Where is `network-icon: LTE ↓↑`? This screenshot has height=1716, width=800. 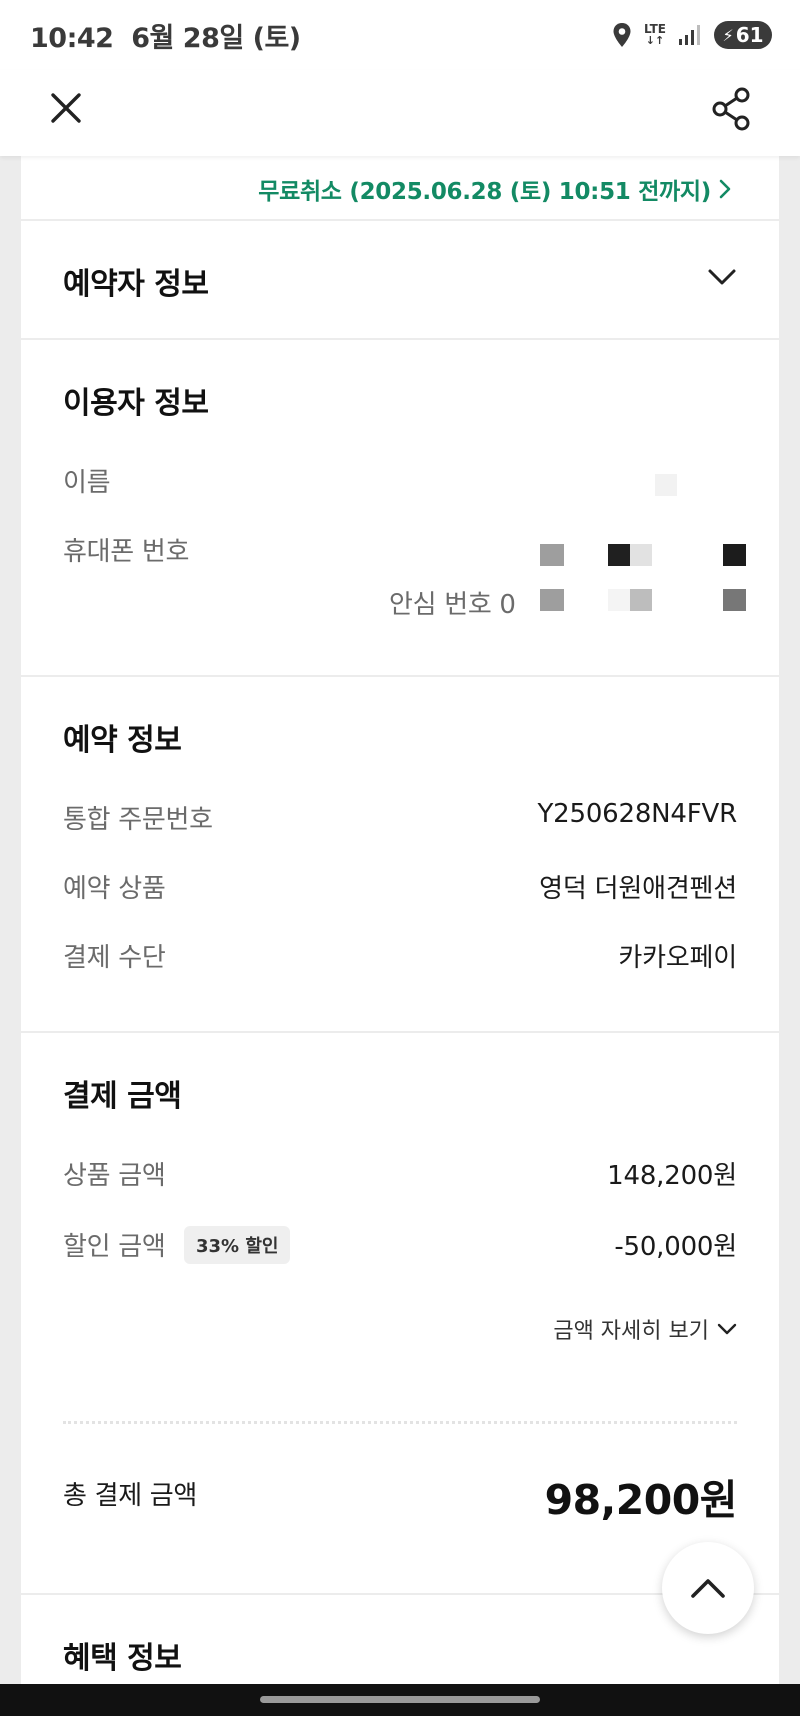
network-icon: LTE ↓↑ is located at coordinates (654, 34).